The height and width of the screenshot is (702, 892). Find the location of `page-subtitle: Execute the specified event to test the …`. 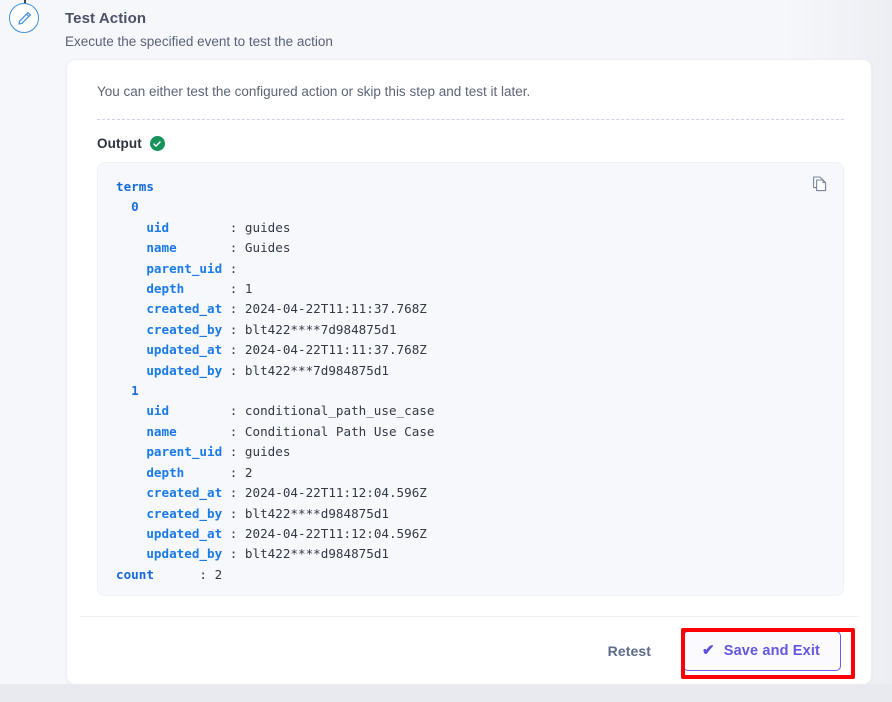

page-subtitle: Execute the specified event to test the … is located at coordinates (199, 41).